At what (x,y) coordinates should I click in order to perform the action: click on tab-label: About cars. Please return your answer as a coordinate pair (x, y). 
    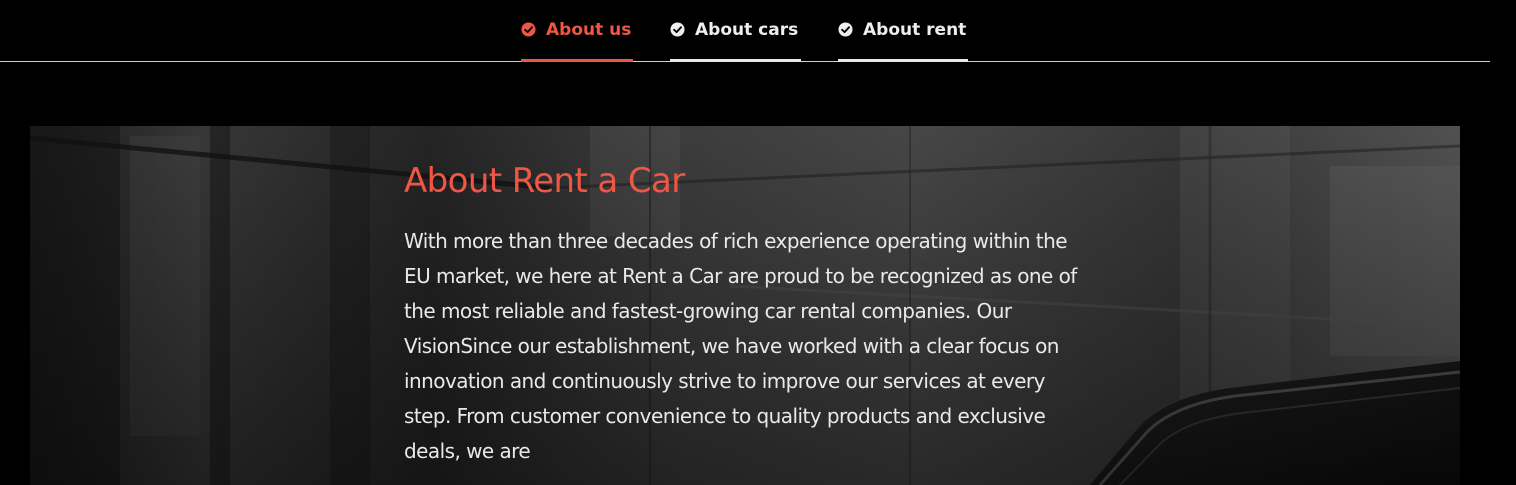
    Looking at the image, I should click on (747, 30).